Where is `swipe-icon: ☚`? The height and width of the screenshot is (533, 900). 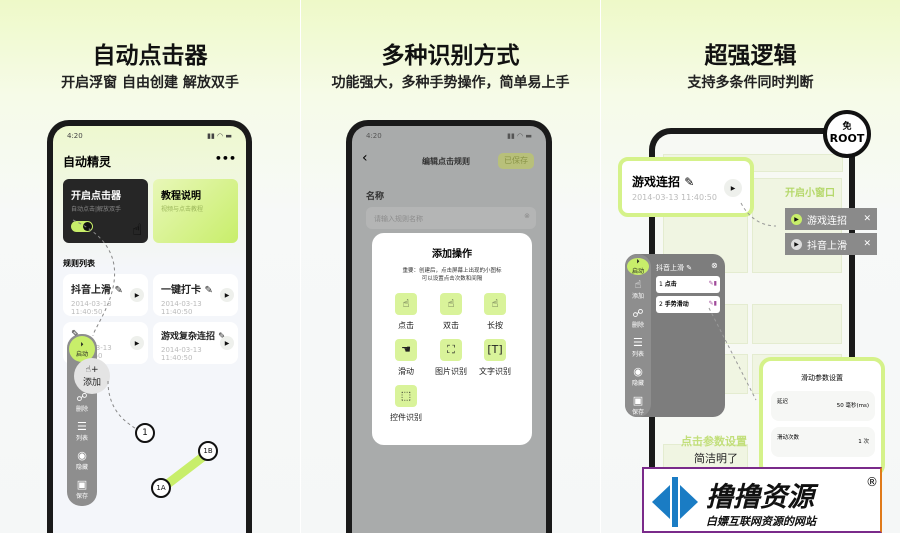
swipe-icon: ☚ is located at coordinates (406, 350).